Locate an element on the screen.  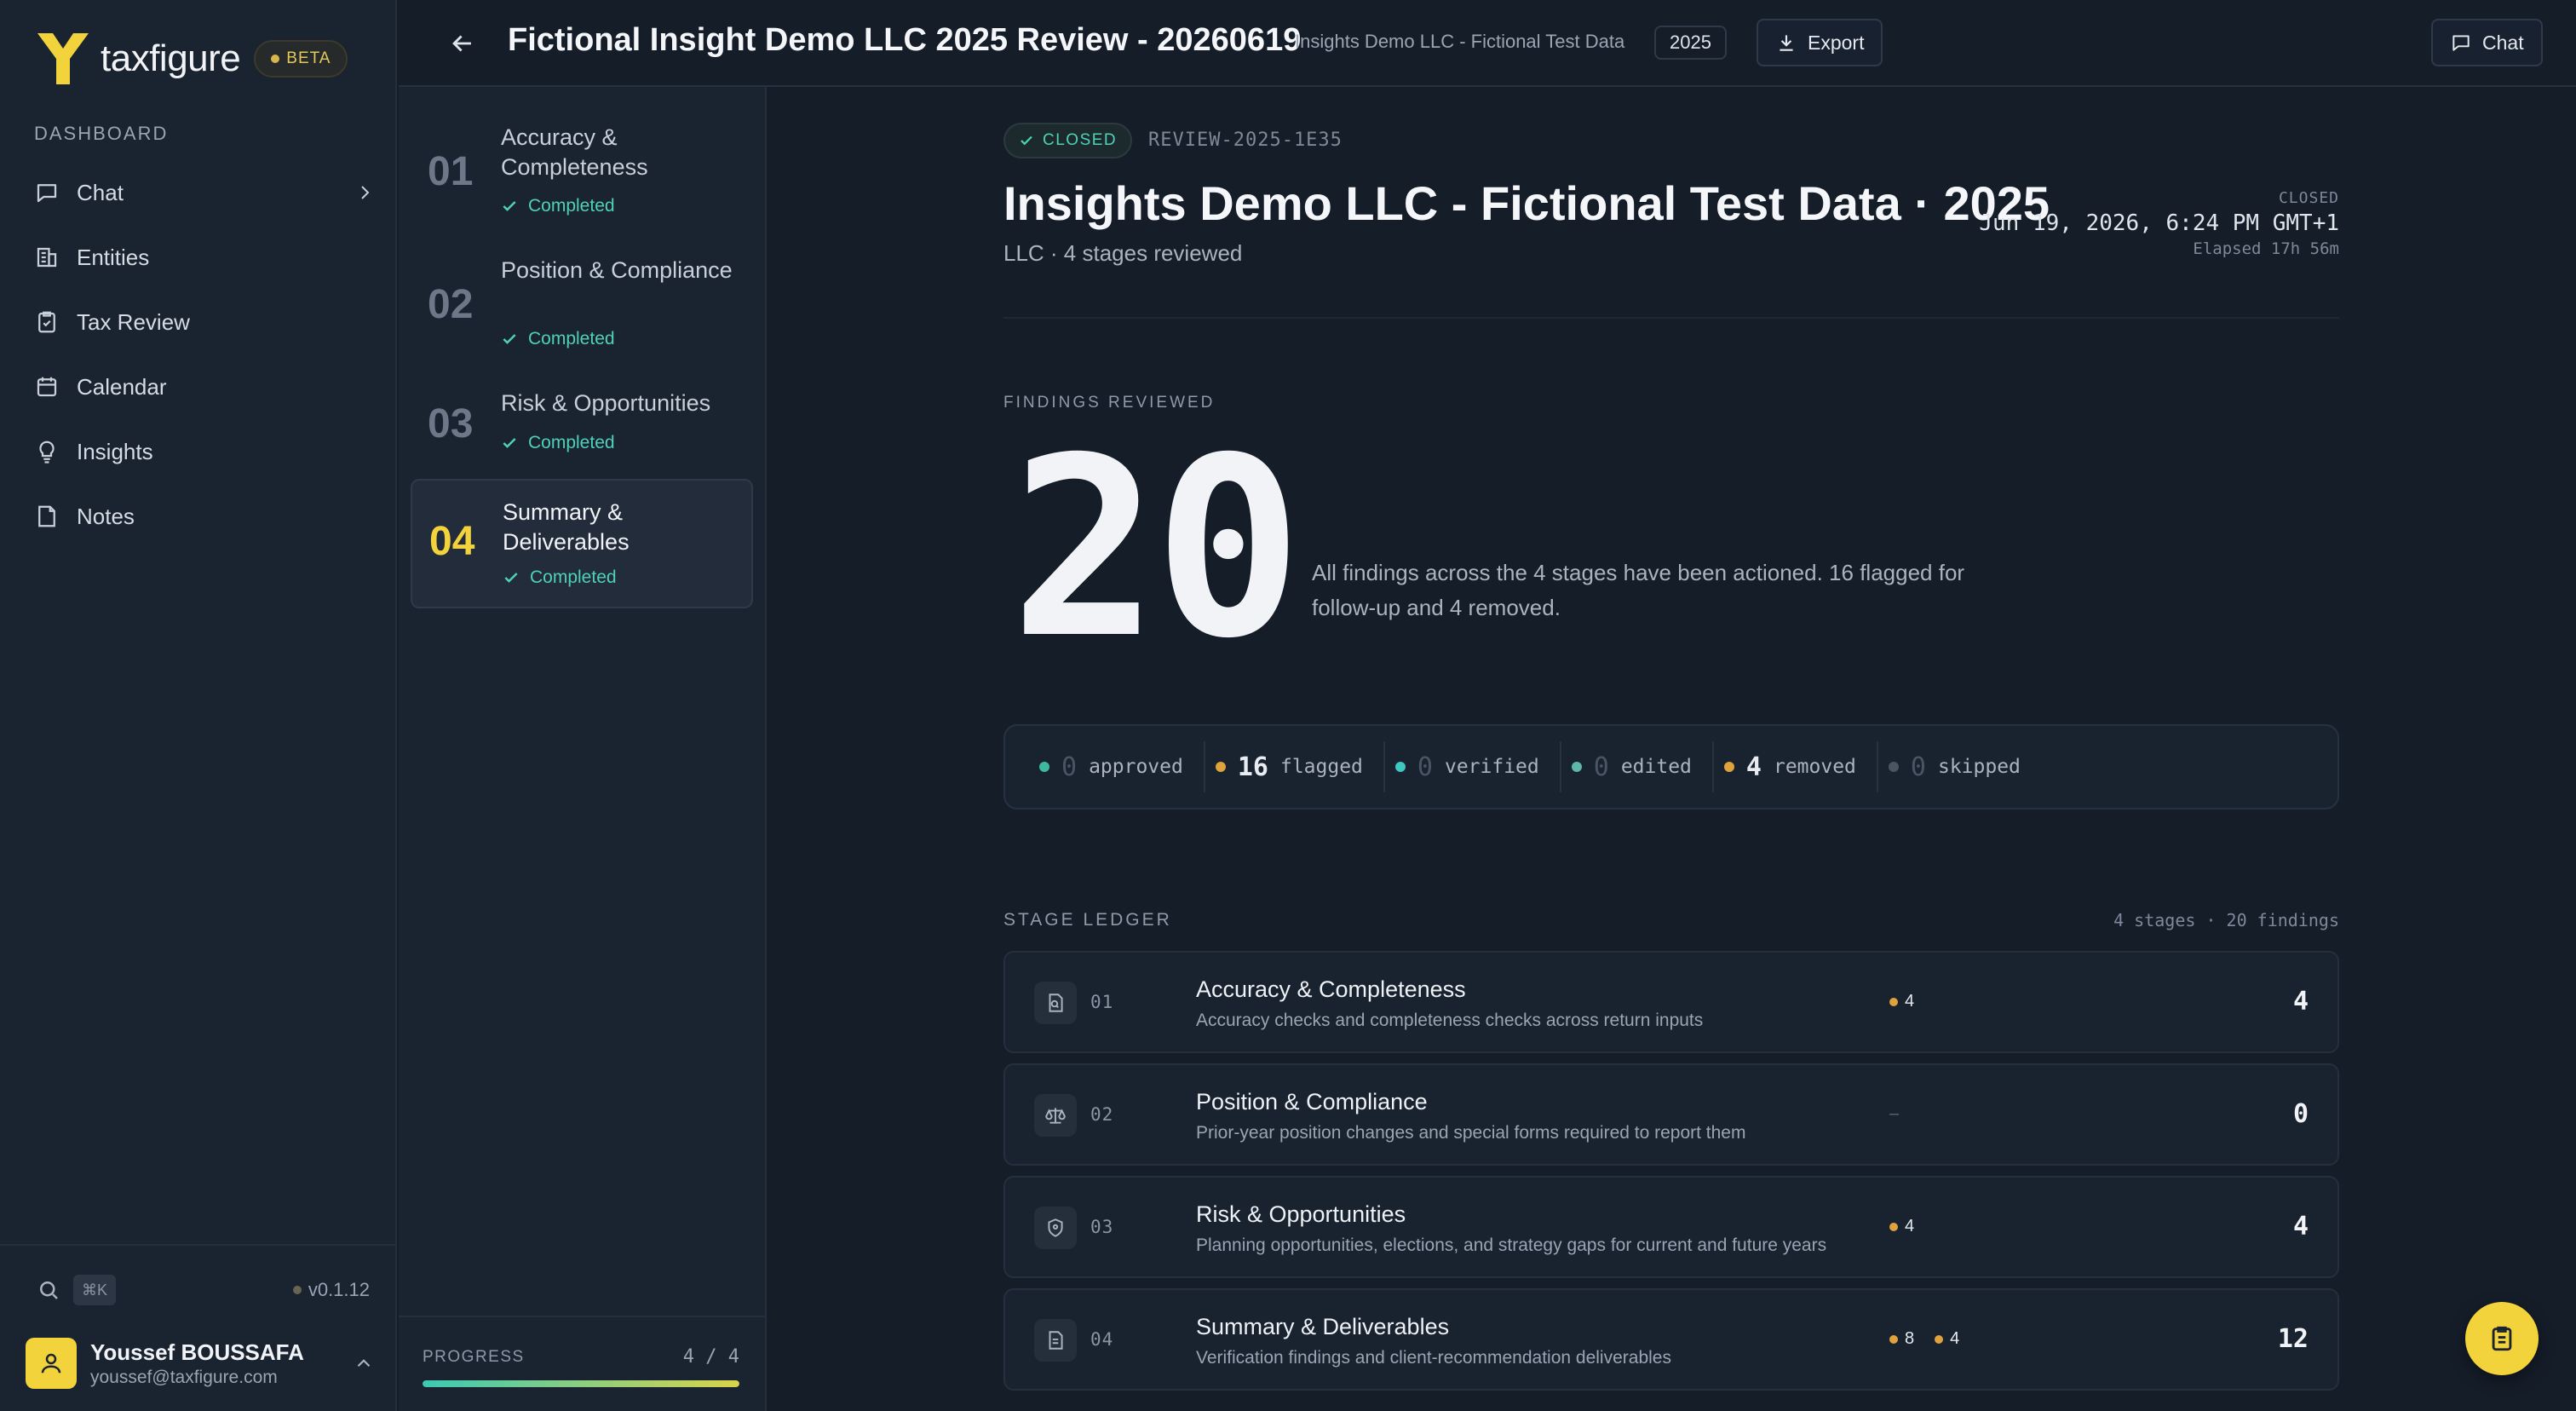
lightbulb-icon is located at coordinates (47, 452).